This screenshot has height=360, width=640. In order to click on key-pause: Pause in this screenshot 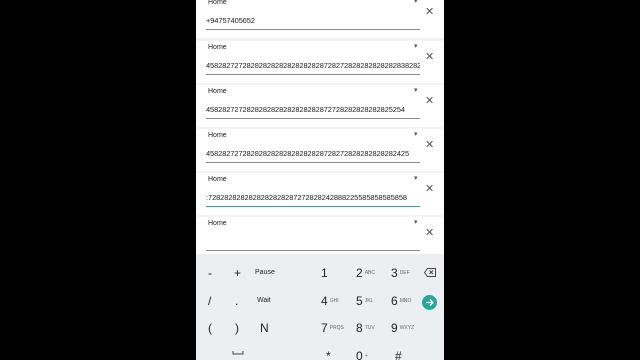, I will do `click(265, 272)`.